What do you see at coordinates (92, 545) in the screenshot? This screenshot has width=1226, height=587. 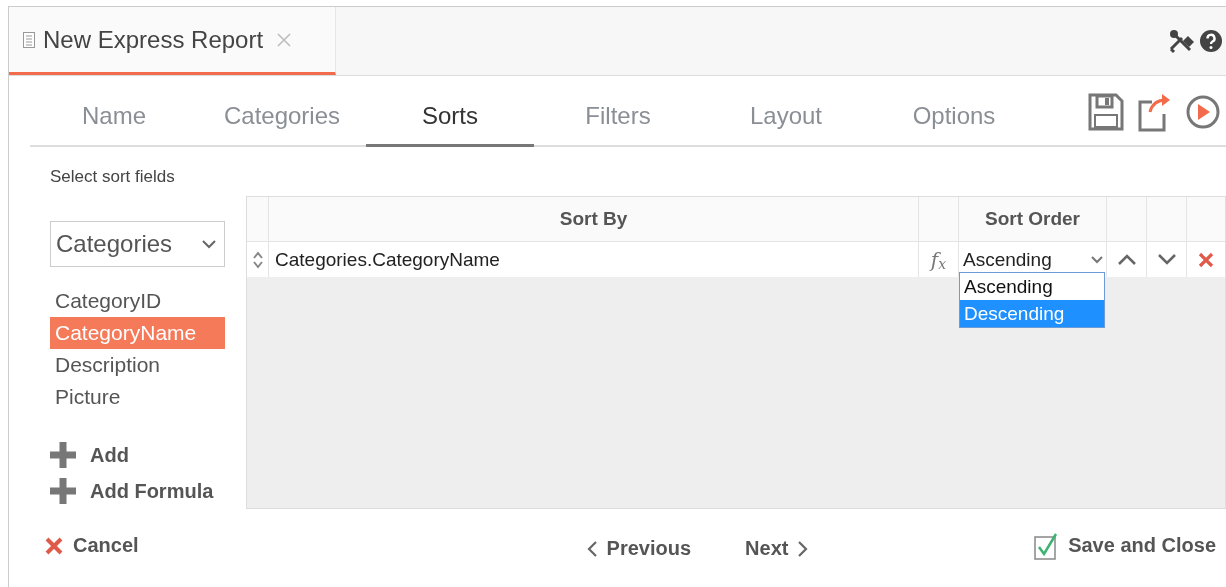 I see `cancel-button: Cancel` at bounding box center [92, 545].